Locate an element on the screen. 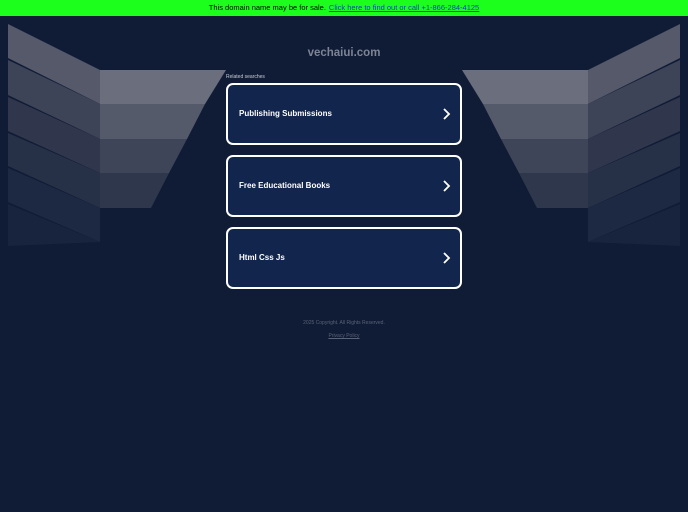  search-card-label: Publishing Submissions is located at coordinates (285, 113).